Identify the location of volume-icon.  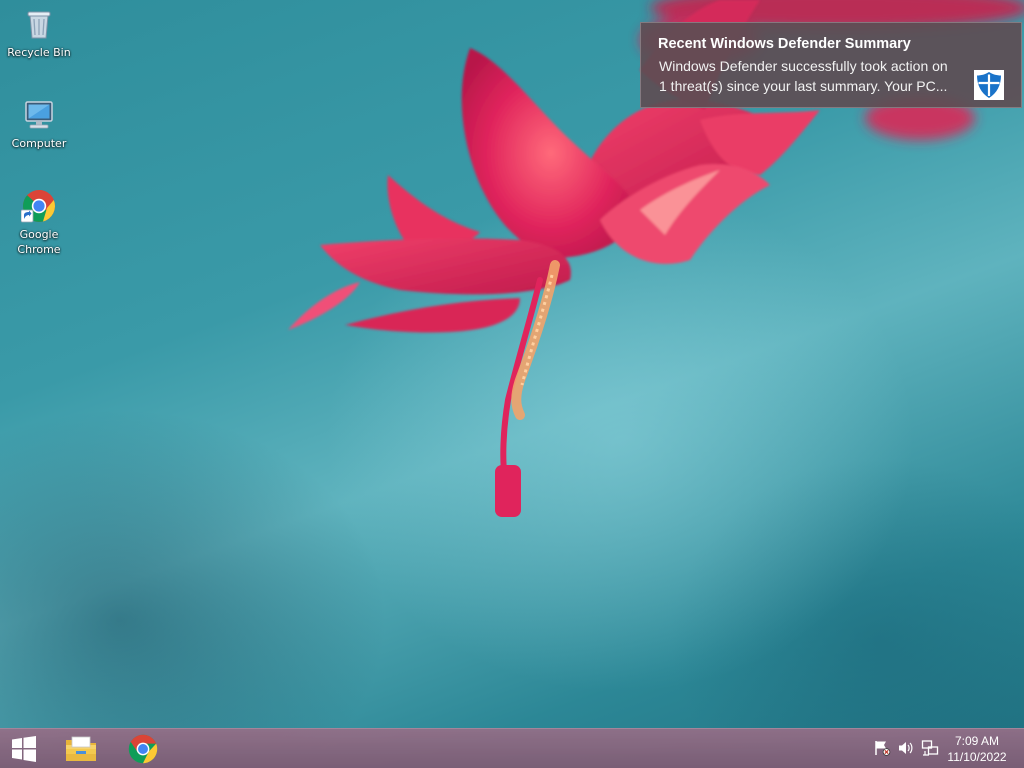
(906, 748).